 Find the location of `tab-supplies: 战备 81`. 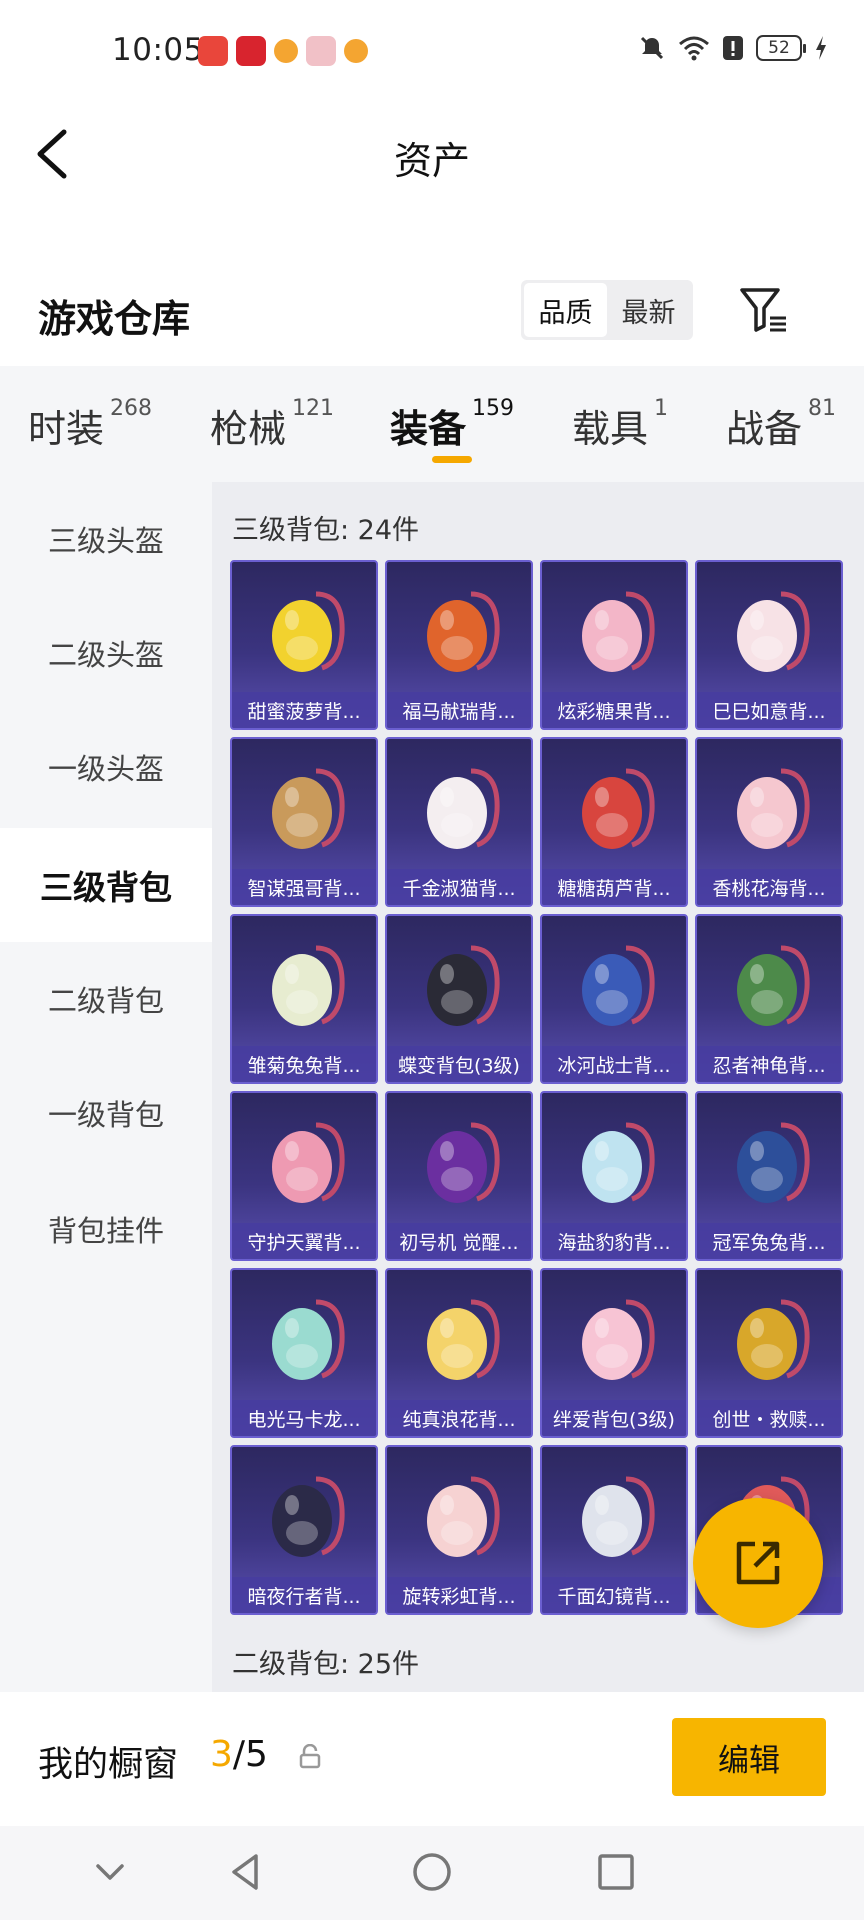

tab-supplies: 战备 81 is located at coordinates (781, 424).